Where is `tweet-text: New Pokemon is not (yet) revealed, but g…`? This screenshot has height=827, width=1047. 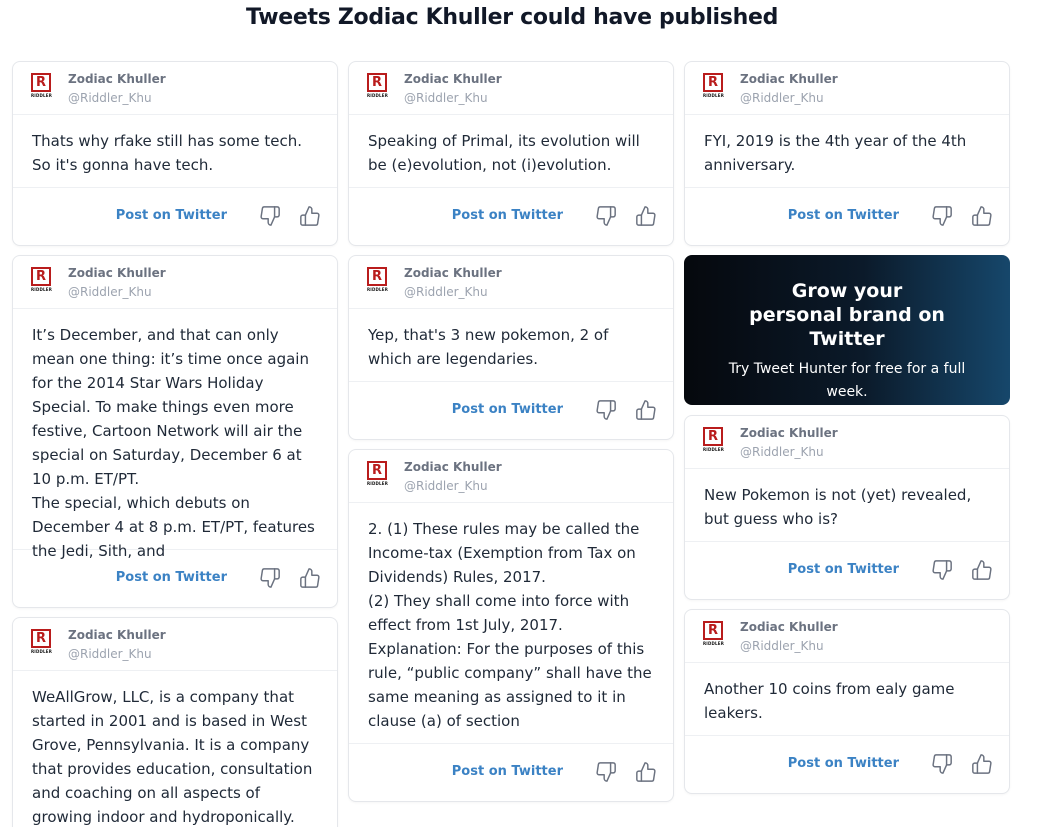
tweet-text: New Pokemon is not (yet) revealed, but g… is located at coordinates (847, 505).